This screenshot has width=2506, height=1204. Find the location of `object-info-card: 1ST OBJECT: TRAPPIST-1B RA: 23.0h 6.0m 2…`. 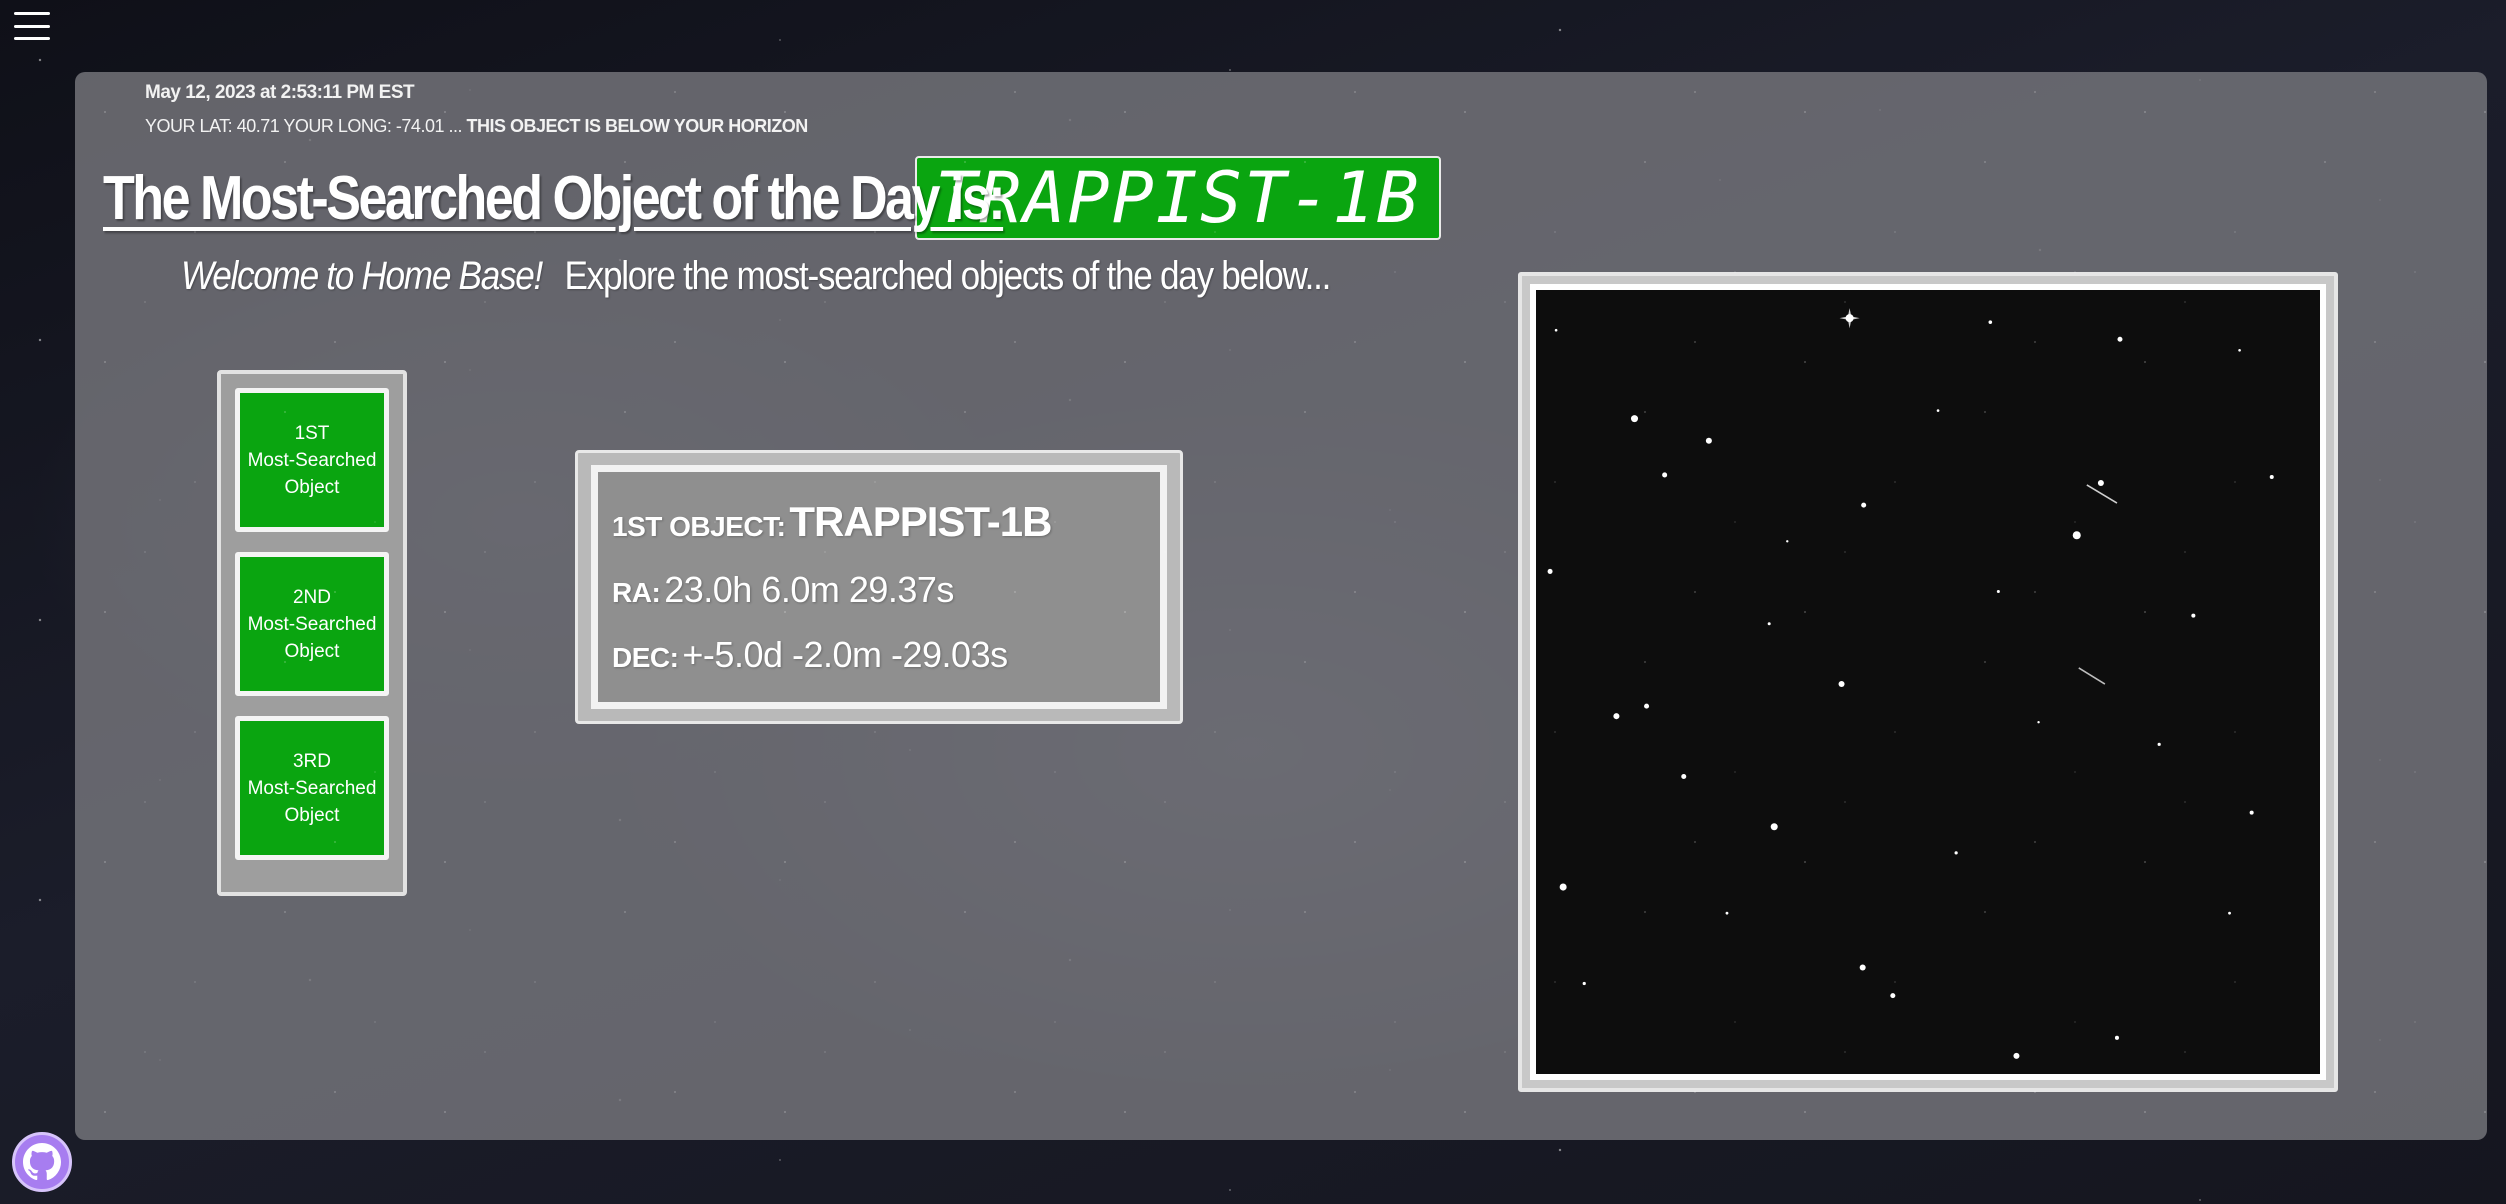

object-info-card: 1ST OBJECT: TRAPPIST-1B RA: 23.0h 6.0m 2… is located at coordinates (879, 587).